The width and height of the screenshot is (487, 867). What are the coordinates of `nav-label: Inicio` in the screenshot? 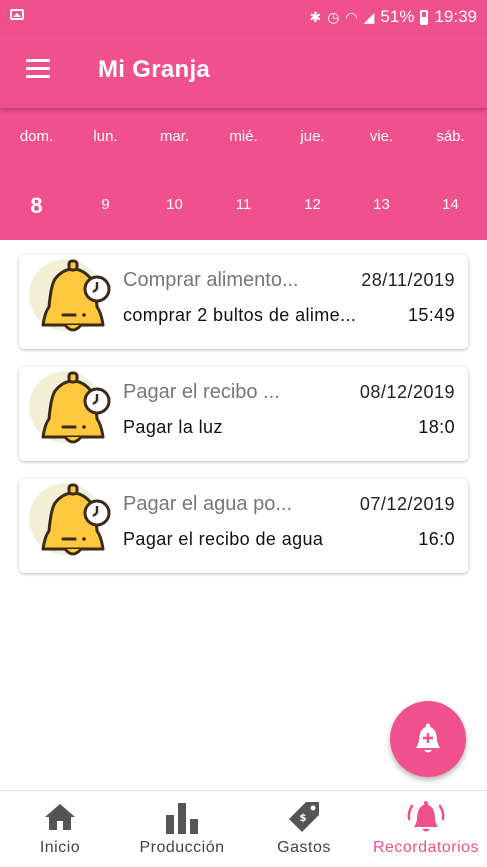 It's located at (60, 847).